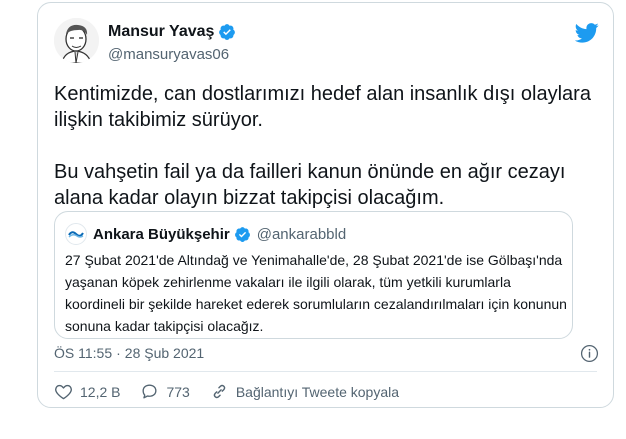 The height and width of the screenshot is (439, 626). Describe the element at coordinates (161, 234) in the screenshot. I see `quoted-author-name: Ankara Büyükşehir` at that location.